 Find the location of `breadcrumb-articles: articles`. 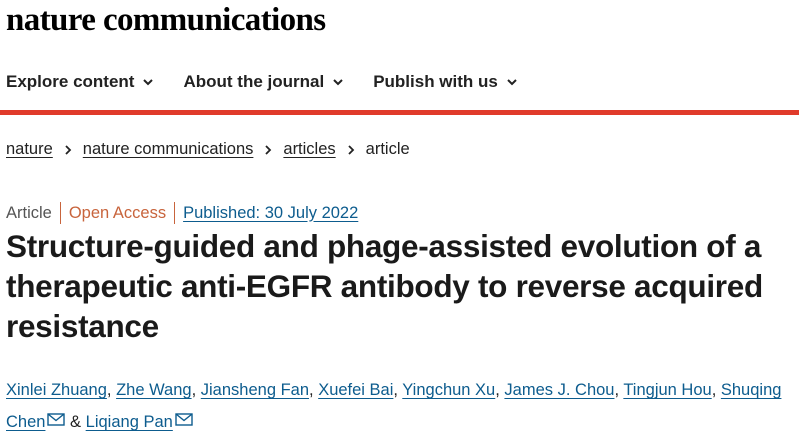

breadcrumb-articles: articles is located at coordinates (309, 149).